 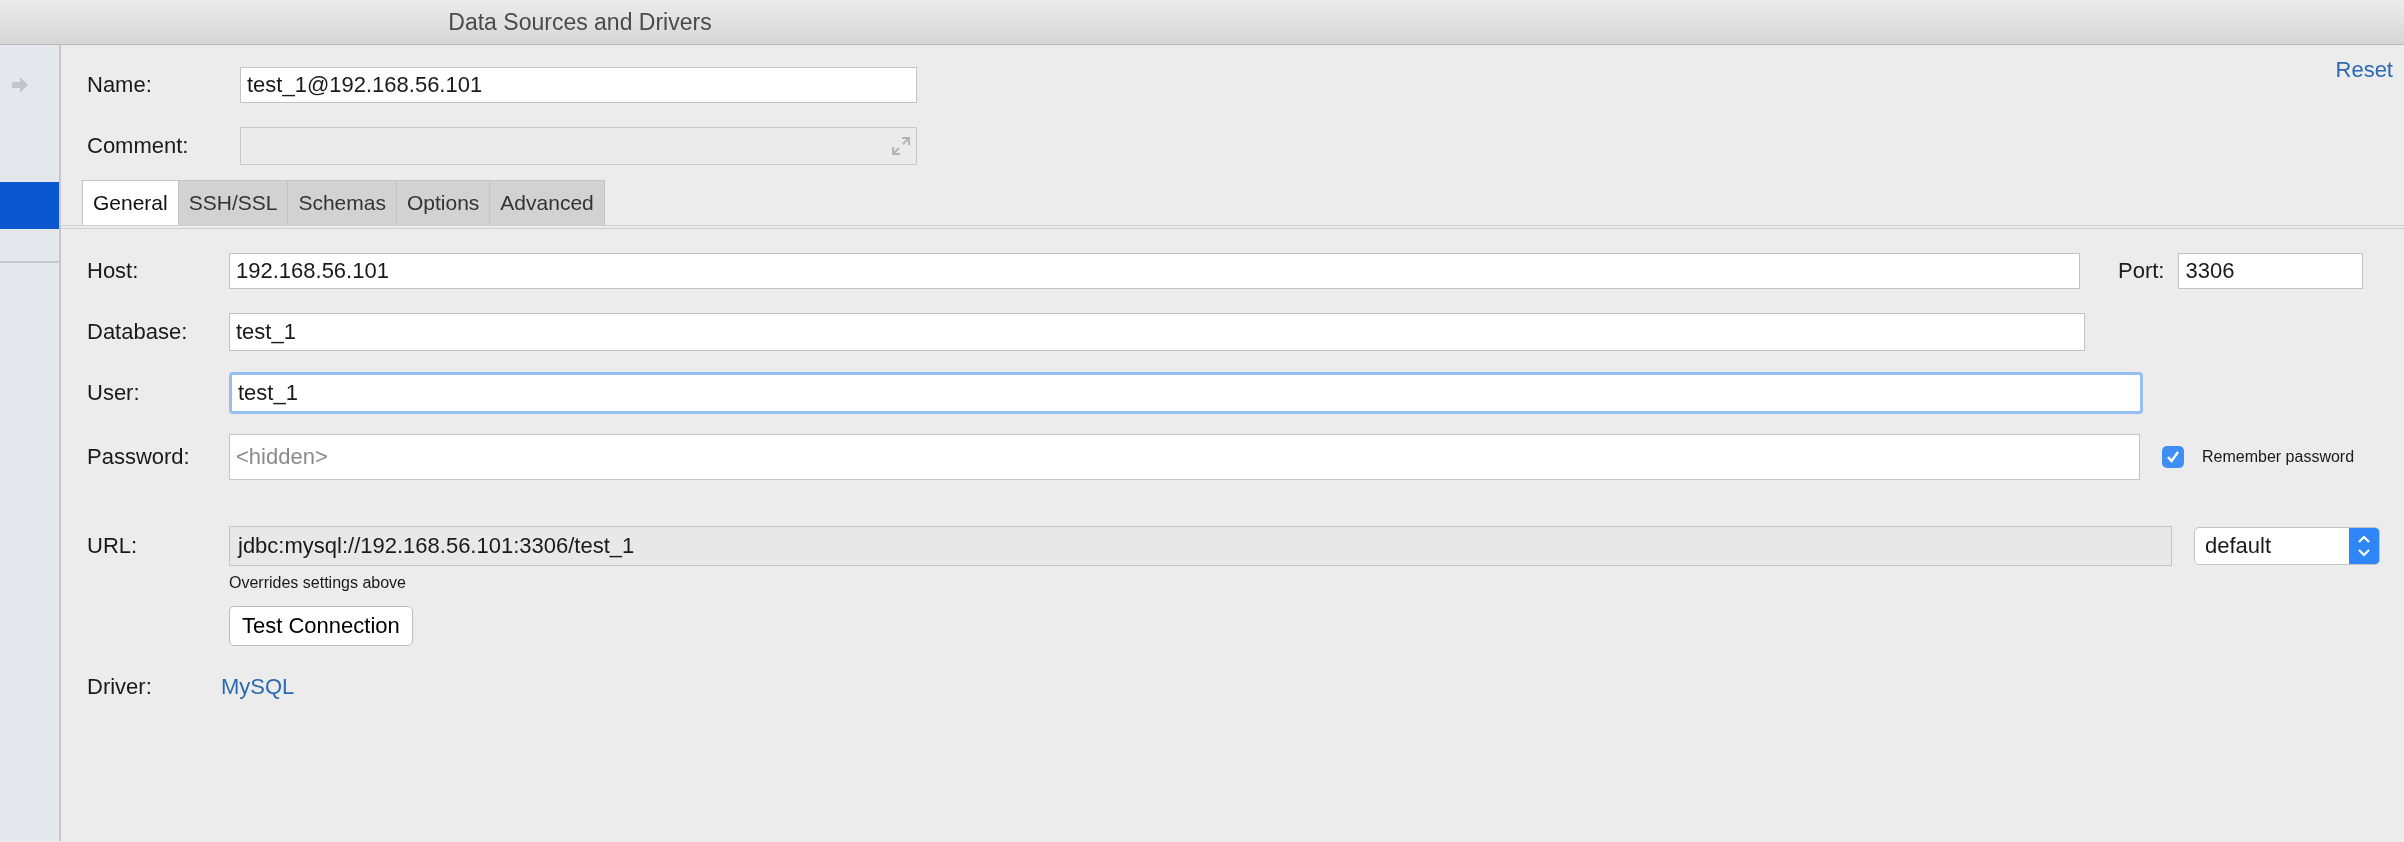 What do you see at coordinates (443, 202) in the screenshot?
I see `tab: Options` at bounding box center [443, 202].